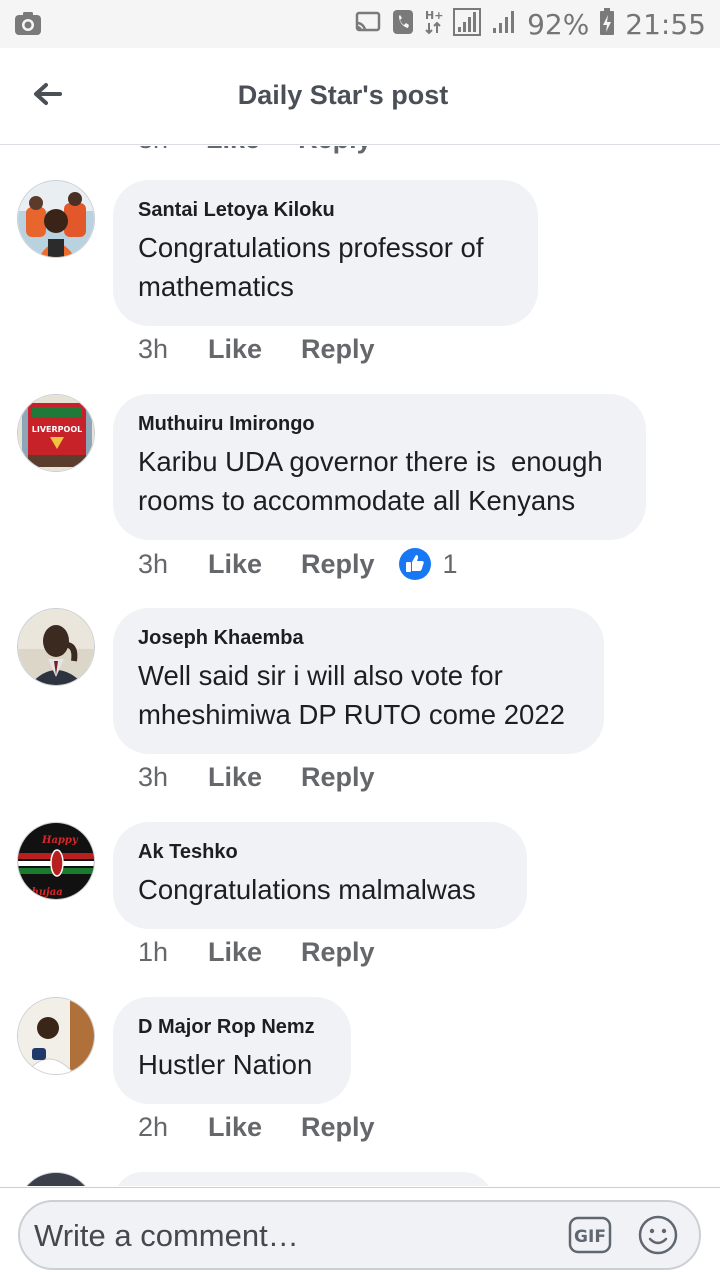  I want to click on comment-bubble: Ak Teshko Congratulations malmalwas, so click(320, 875).